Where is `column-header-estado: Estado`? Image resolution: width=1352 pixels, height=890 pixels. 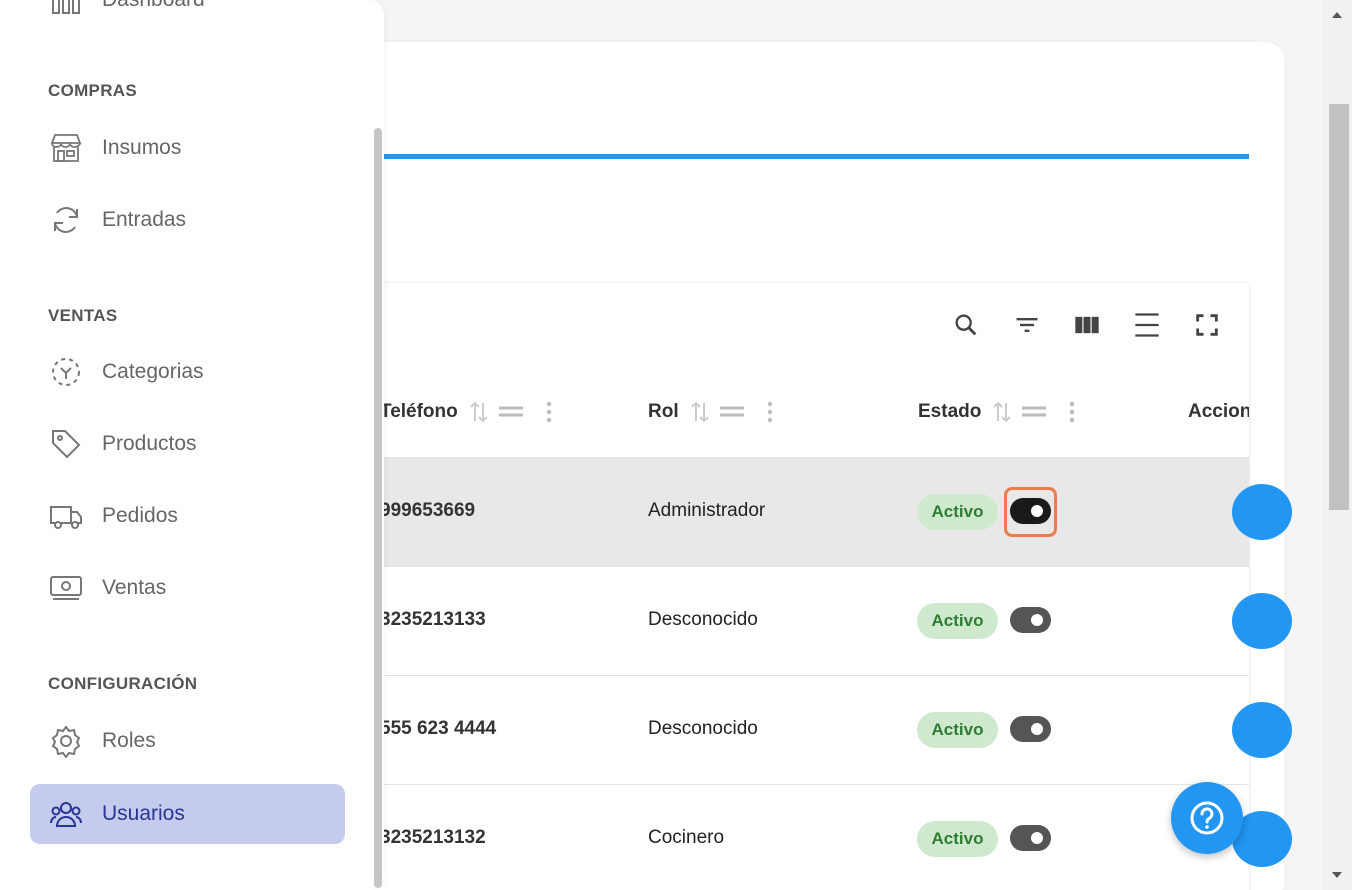
column-header-estado: Estado is located at coordinates (997, 412).